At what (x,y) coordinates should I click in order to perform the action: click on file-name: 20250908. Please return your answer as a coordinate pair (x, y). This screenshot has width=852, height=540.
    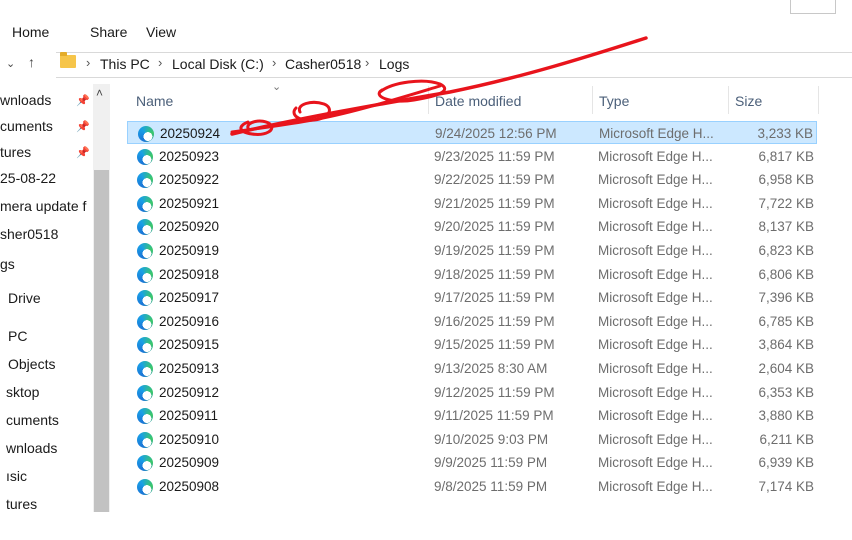
    Looking at the image, I should click on (189, 486).